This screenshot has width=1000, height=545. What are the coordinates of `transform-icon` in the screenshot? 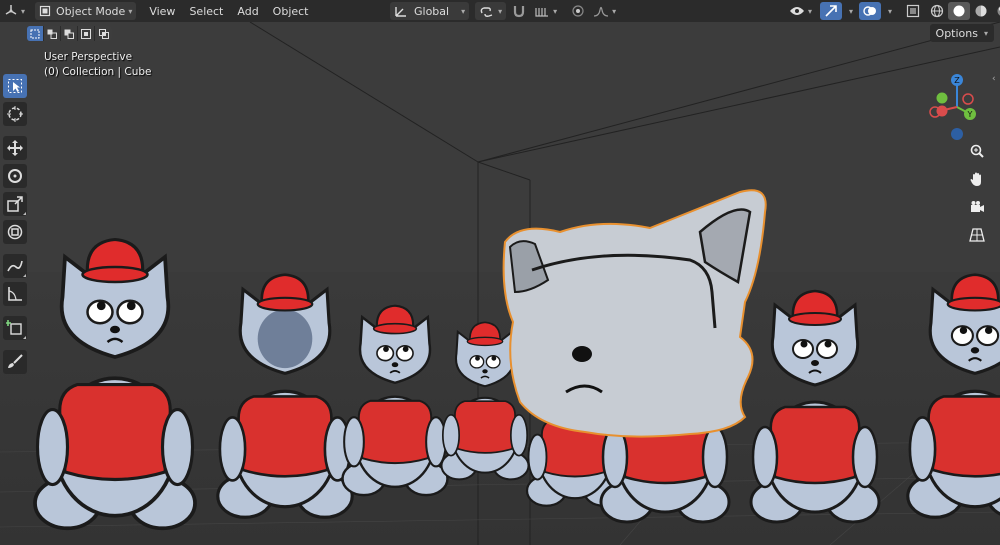 It's located at (15, 232).